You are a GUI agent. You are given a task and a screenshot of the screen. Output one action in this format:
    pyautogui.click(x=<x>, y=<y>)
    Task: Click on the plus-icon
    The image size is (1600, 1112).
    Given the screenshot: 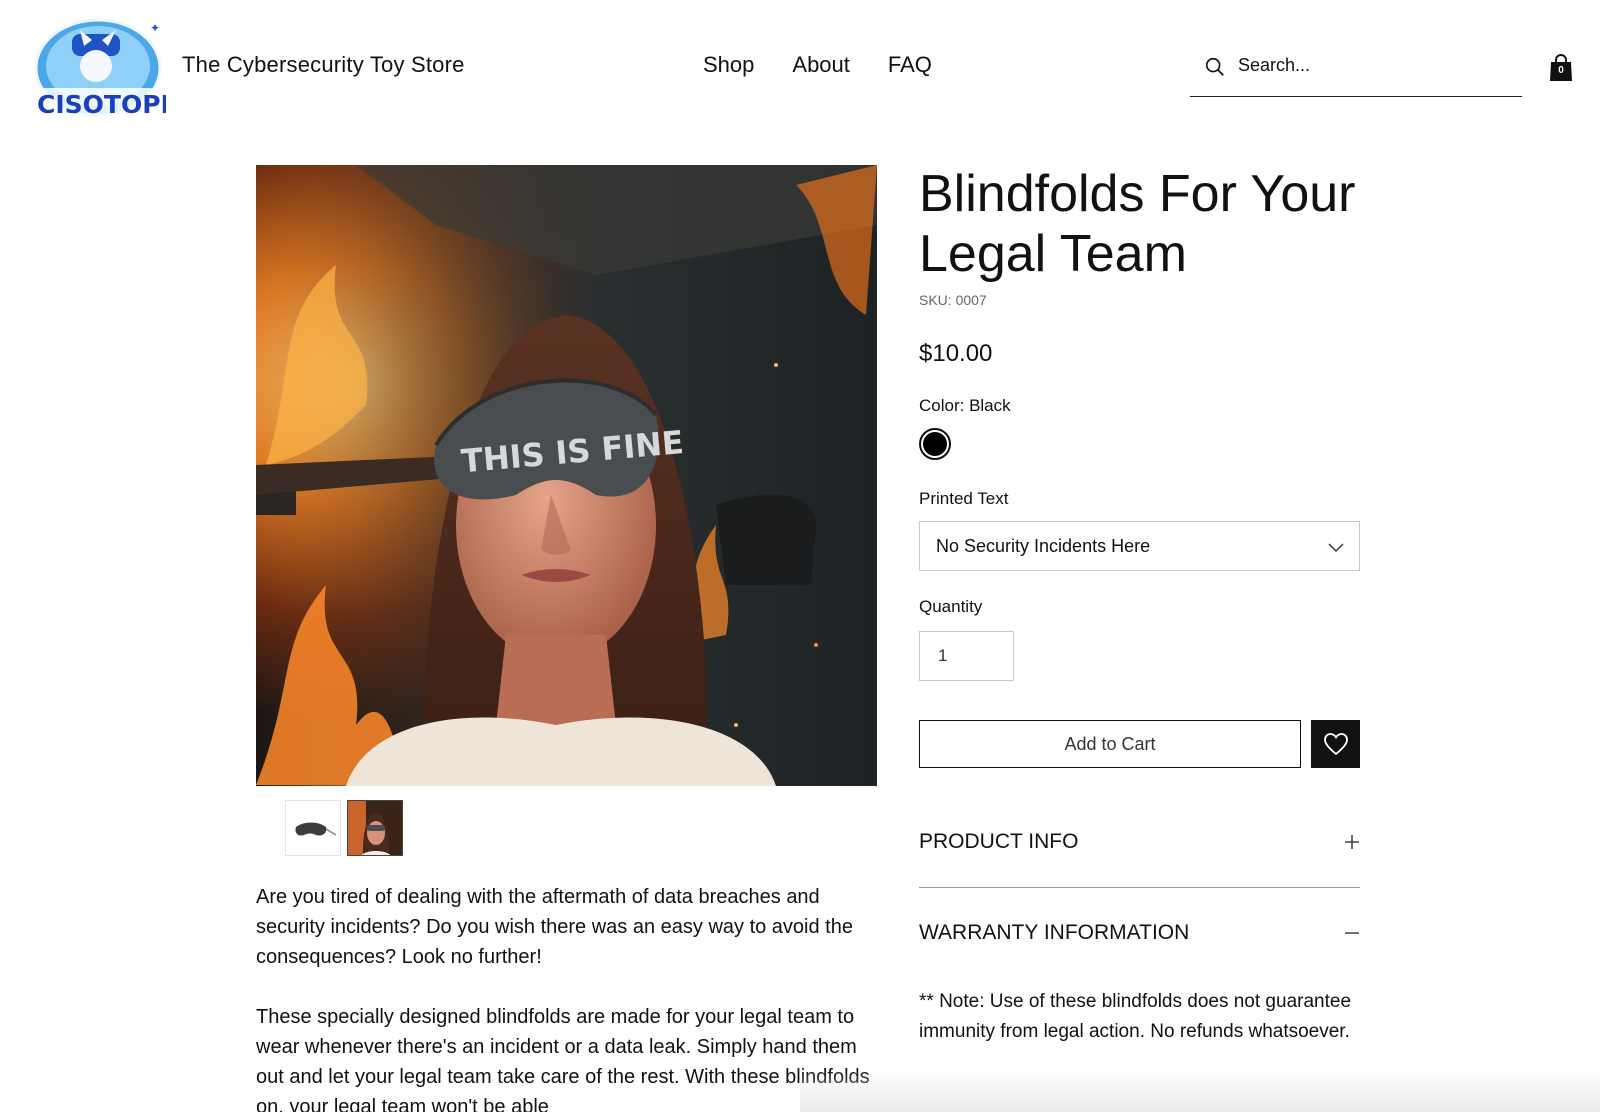 What is the action you would take?
    pyautogui.click(x=1352, y=842)
    